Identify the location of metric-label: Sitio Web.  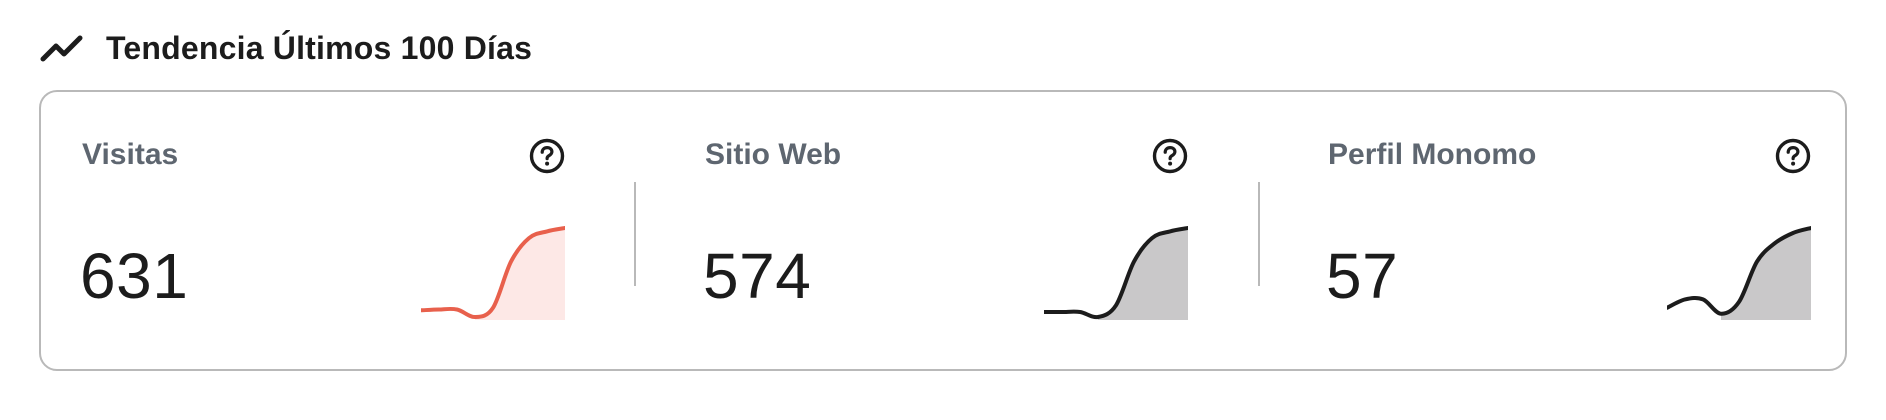
(773, 154).